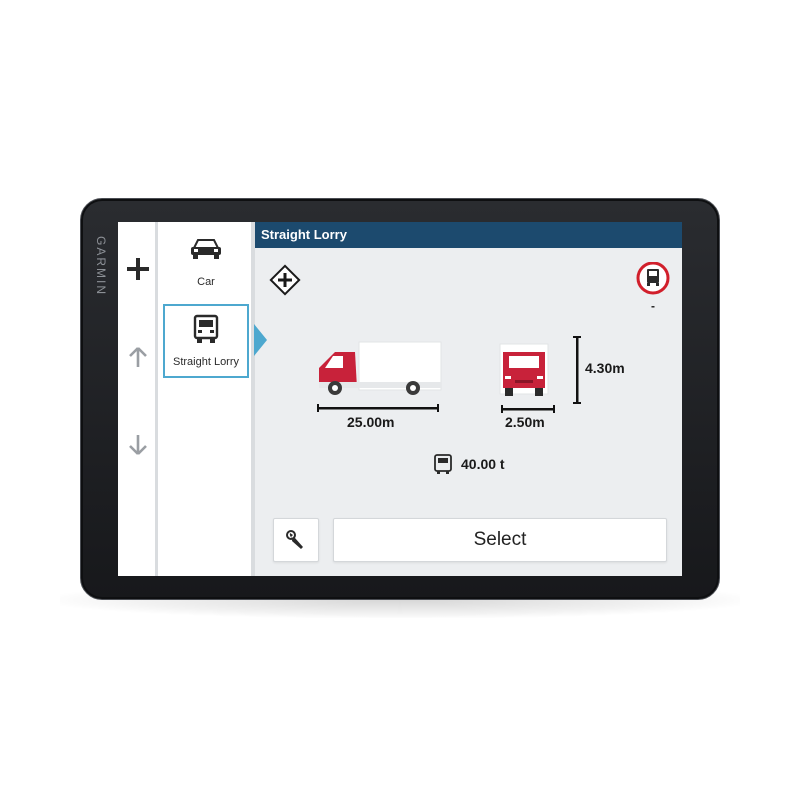 Image resolution: width=800 pixels, height=800 pixels. What do you see at coordinates (208, 399) in the screenshot?
I see `vehicle-list: Car Straight Lorry` at bounding box center [208, 399].